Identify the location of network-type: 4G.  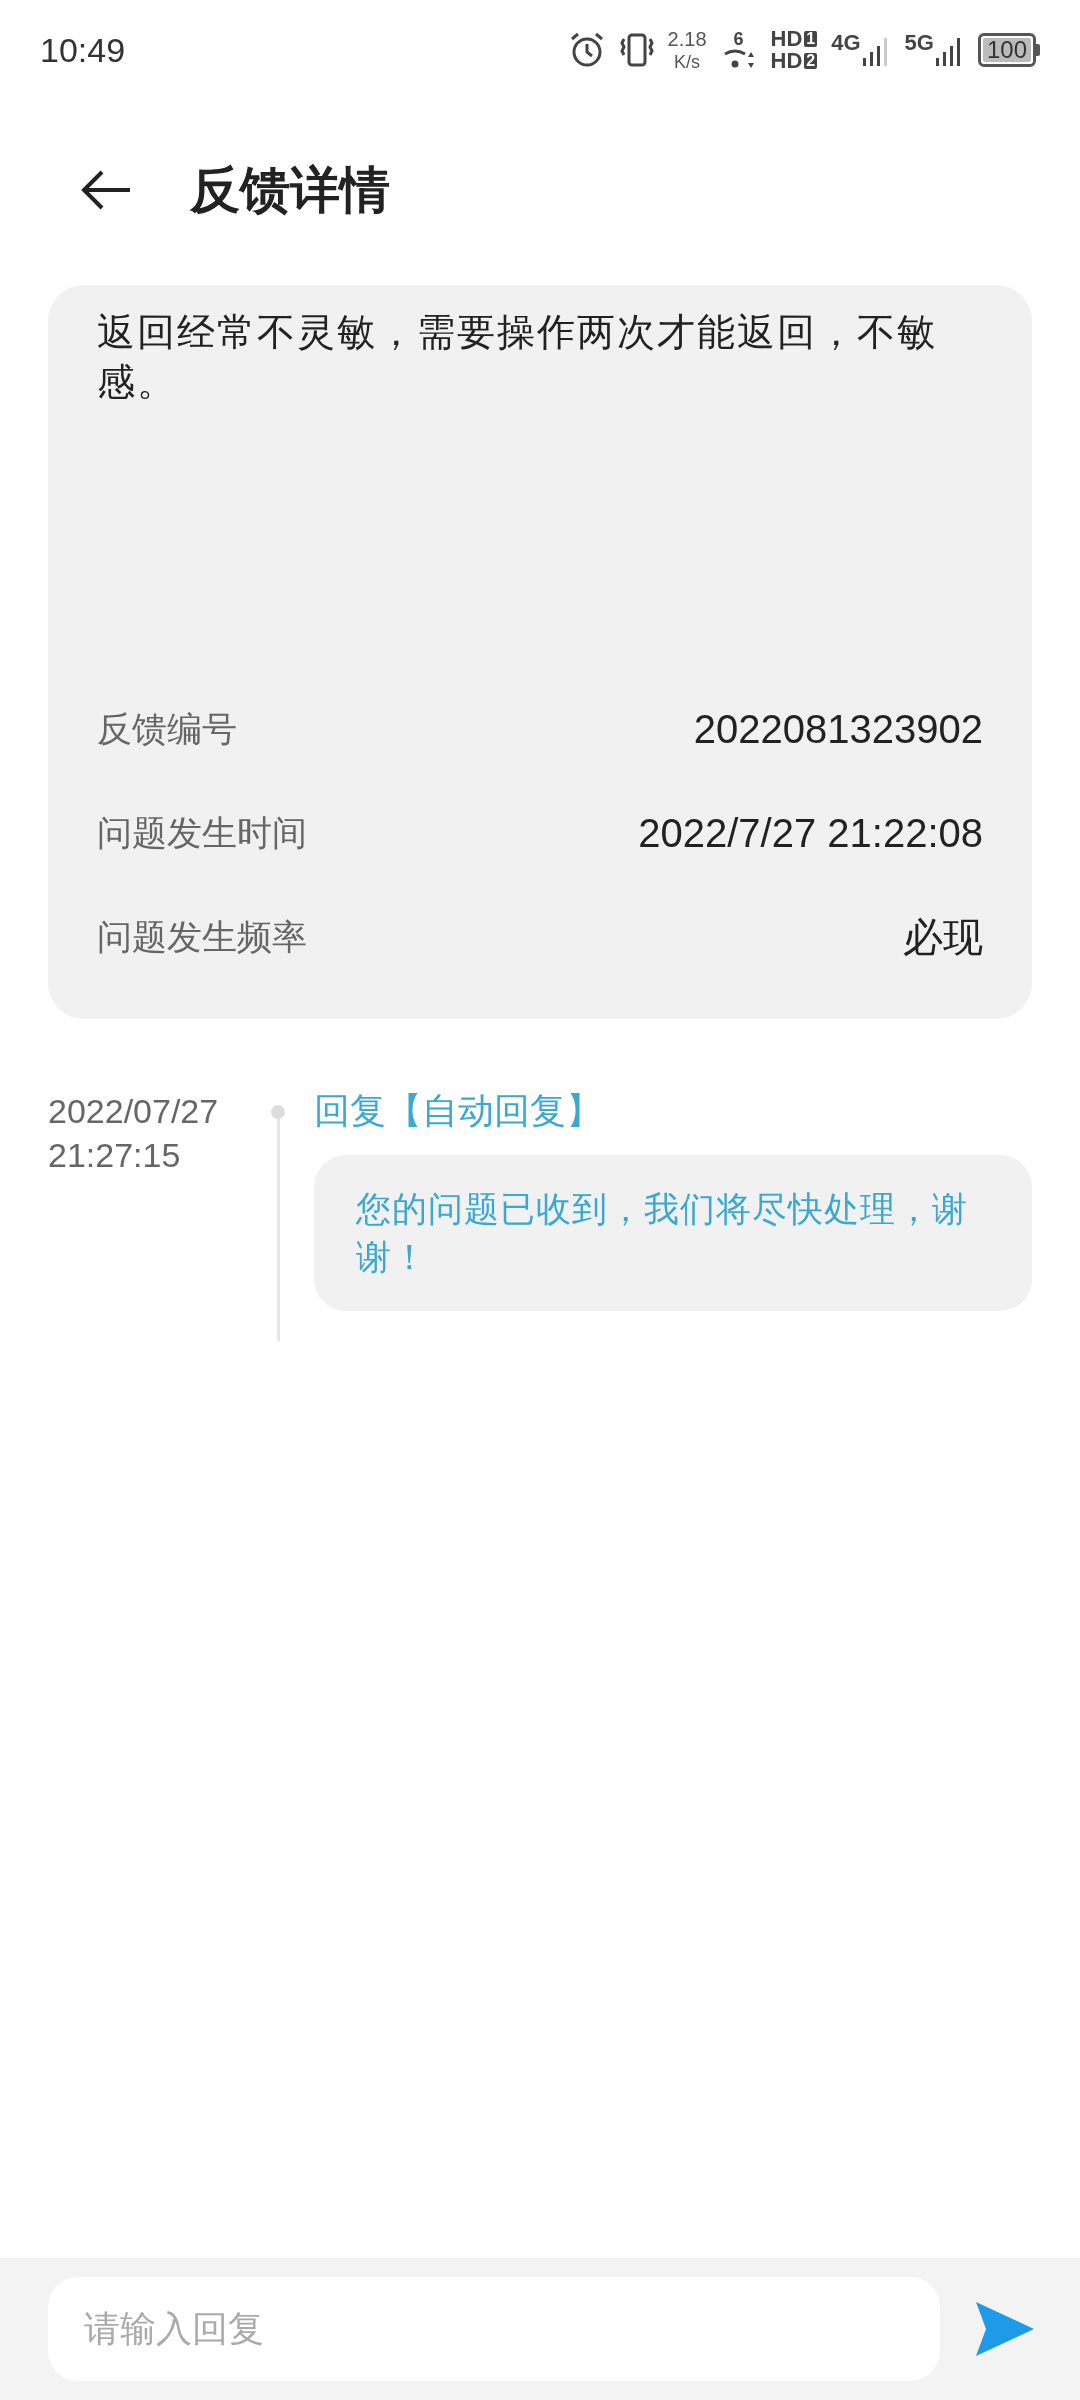
(846, 43).